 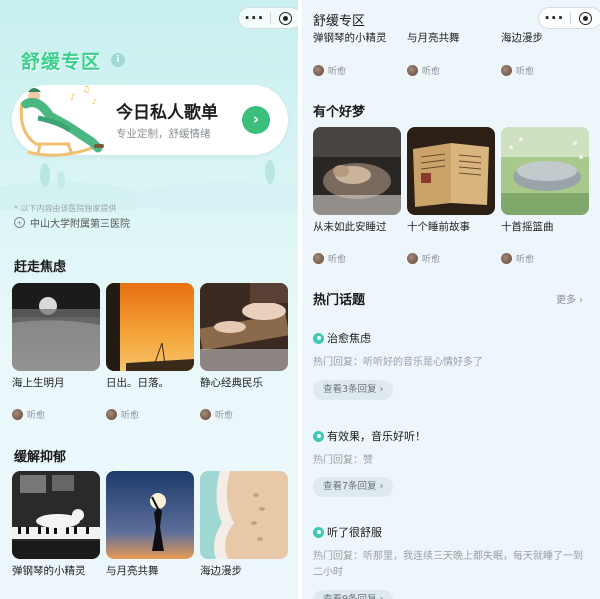 I want to click on playlist-title: 海上生明月, so click(x=38, y=383).